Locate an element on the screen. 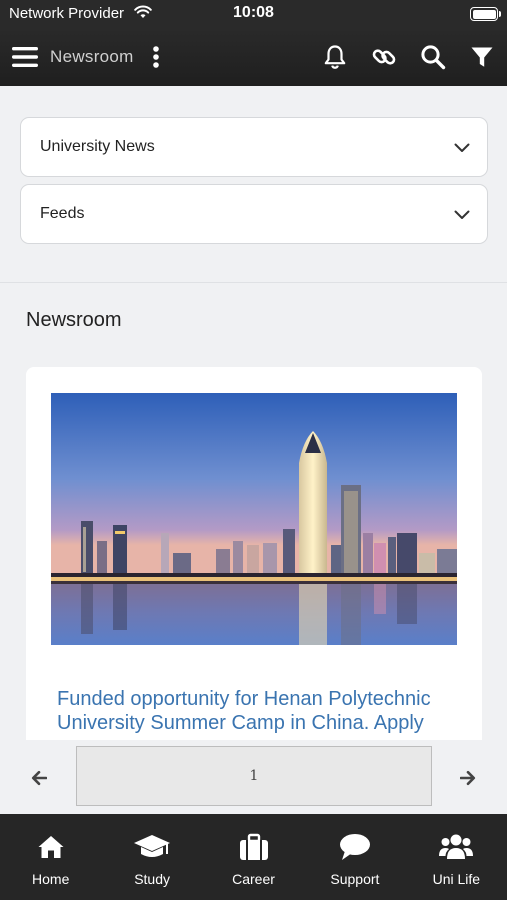 The width and height of the screenshot is (507, 900). bottom-tab-bar: Home Study Career Support Uni Life is located at coordinates (253, 857).